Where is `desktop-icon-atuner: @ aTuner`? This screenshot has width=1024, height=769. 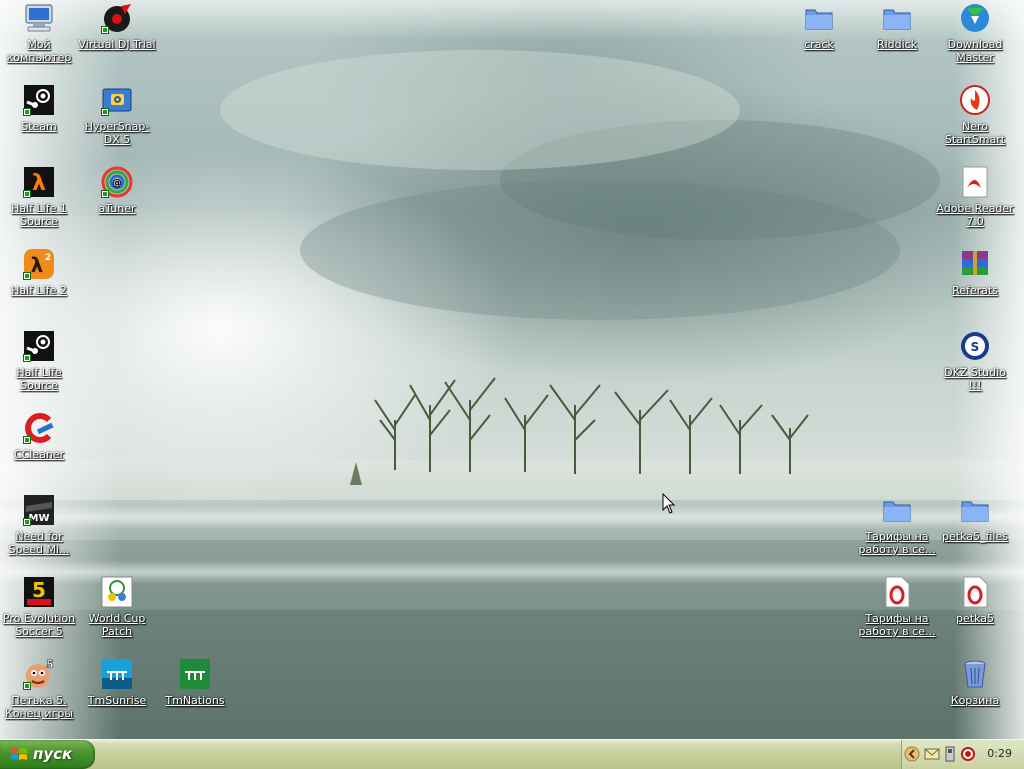 desktop-icon-atuner: @ aTuner is located at coordinates (117, 190).